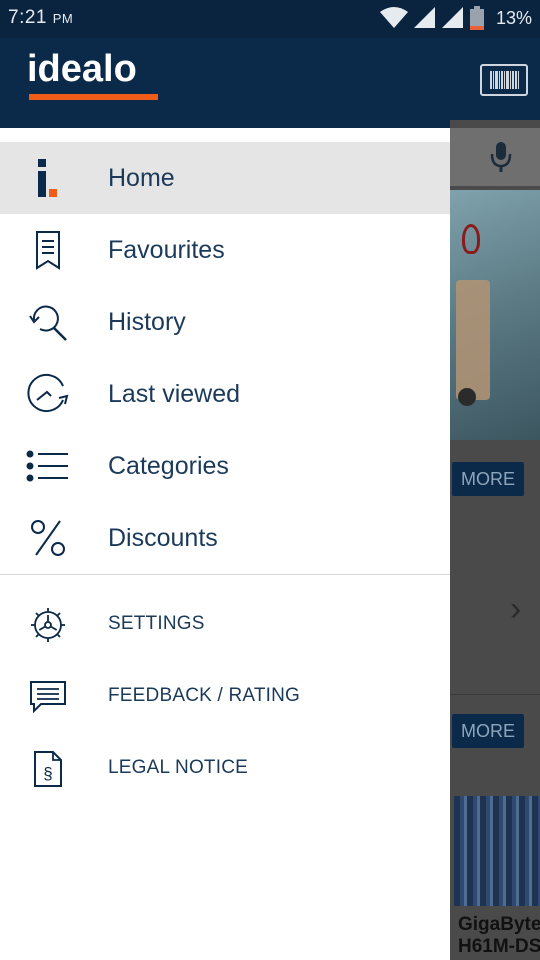 This screenshot has width=540, height=960. I want to click on bg-divider, so click(495, 694).